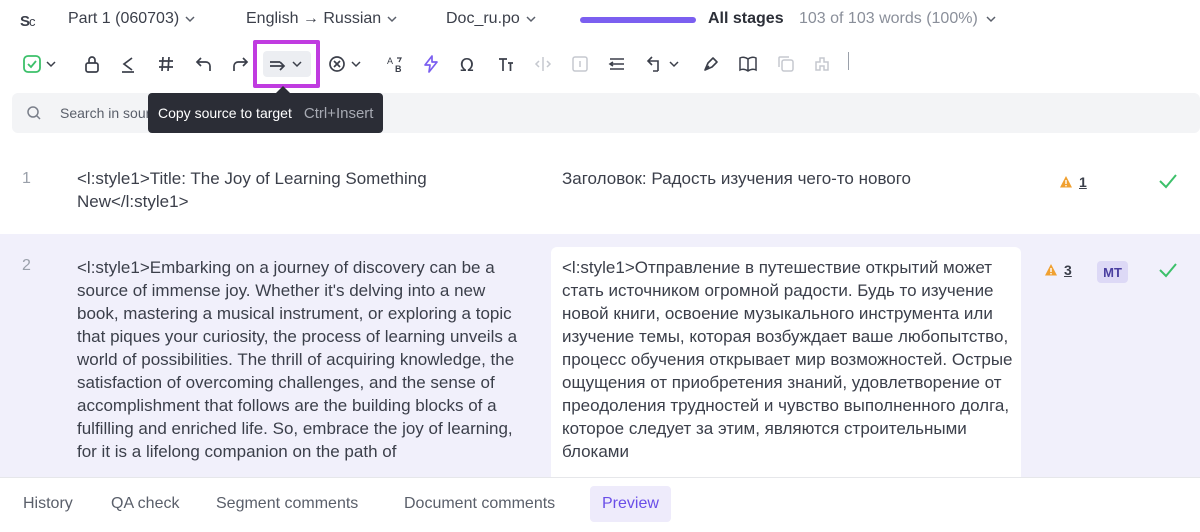 Image resolution: width=1200 pixels, height=532 pixels. I want to click on redo-icon, so click(241, 64).